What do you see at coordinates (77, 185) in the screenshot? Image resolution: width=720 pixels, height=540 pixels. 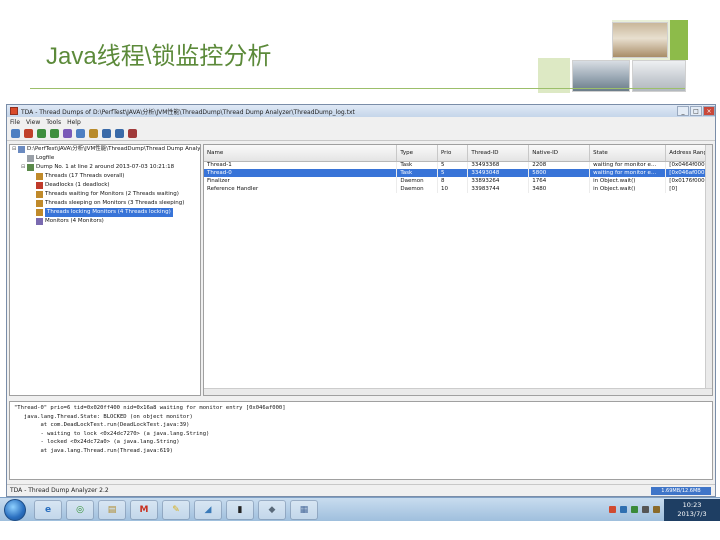 I see `tree-item-label: Deadlocks (1 deadlock)` at bounding box center [77, 185].